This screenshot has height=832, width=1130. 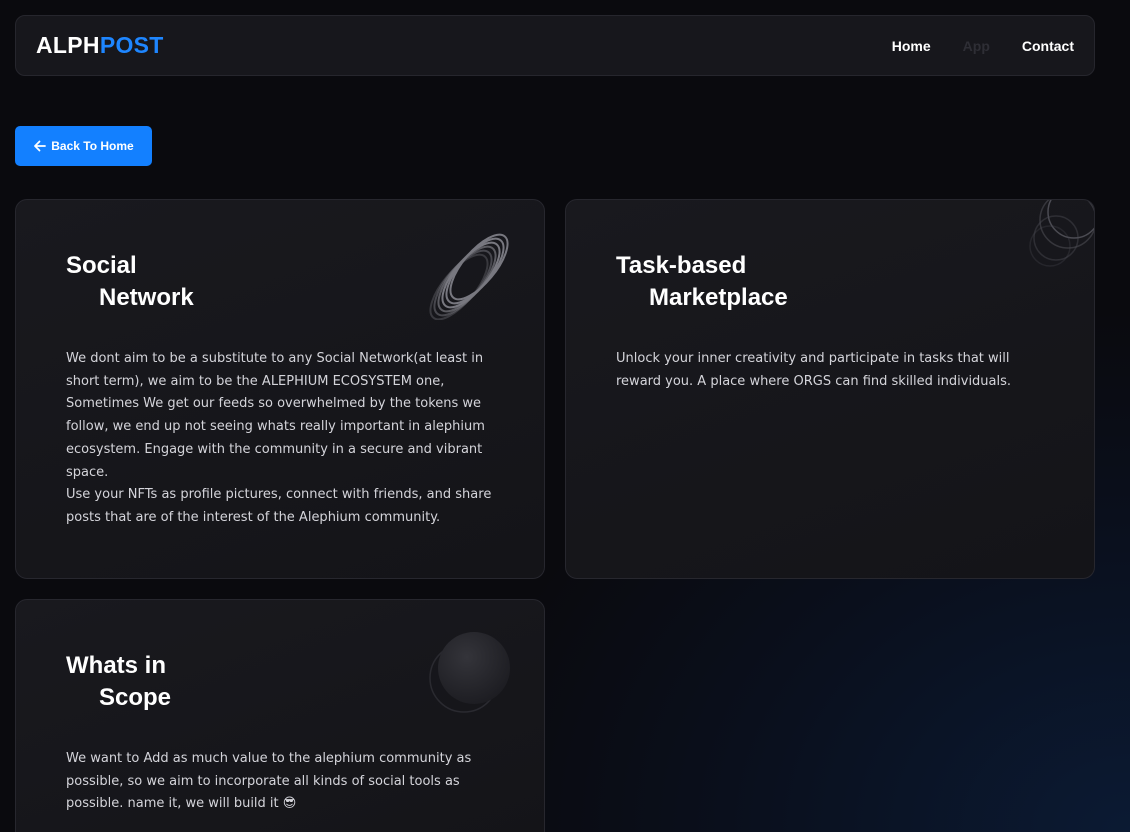 What do you see at coordinates (911, 46) in the screenshot?
I see `nav-home: Home` at bounding box center [911, 46].